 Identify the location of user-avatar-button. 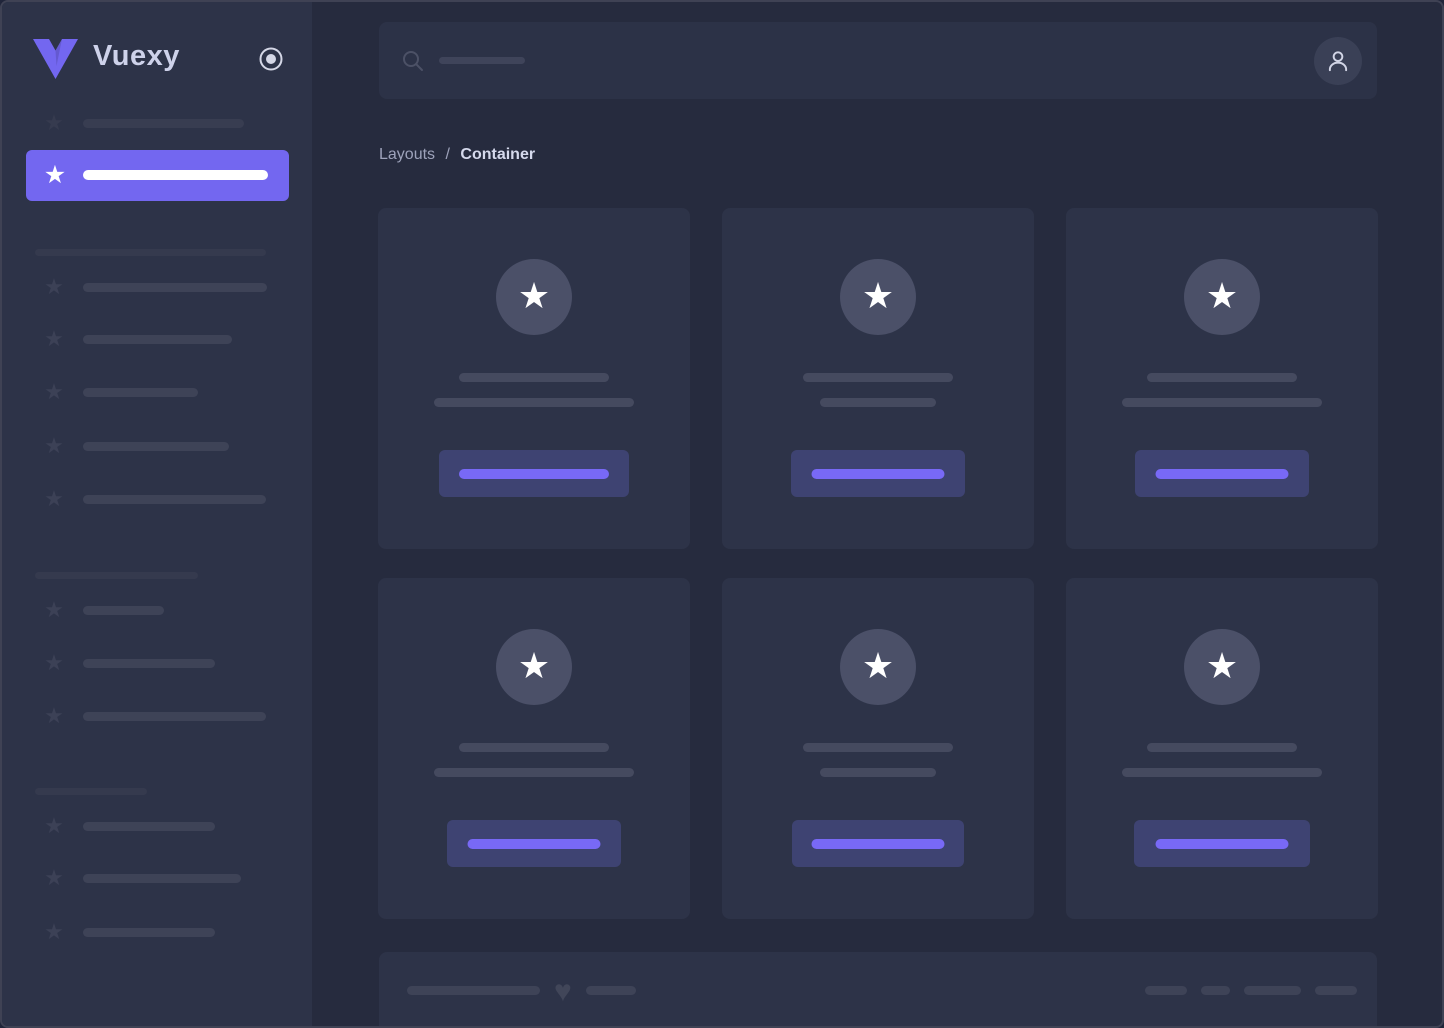
(1338, 60).